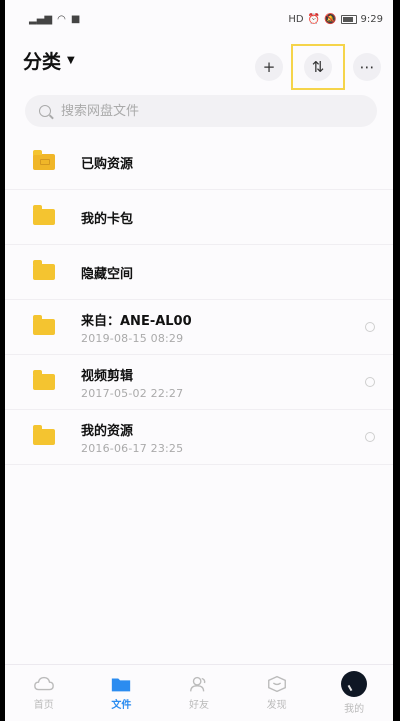 The height and width of the screenshot is (721, 400). Describe the element at coordinates (199, 19) in the screenshot. I see `status-bar: ▂▄▆ ◠ ■ HD ⏰ 🔕 9:29` at that location.